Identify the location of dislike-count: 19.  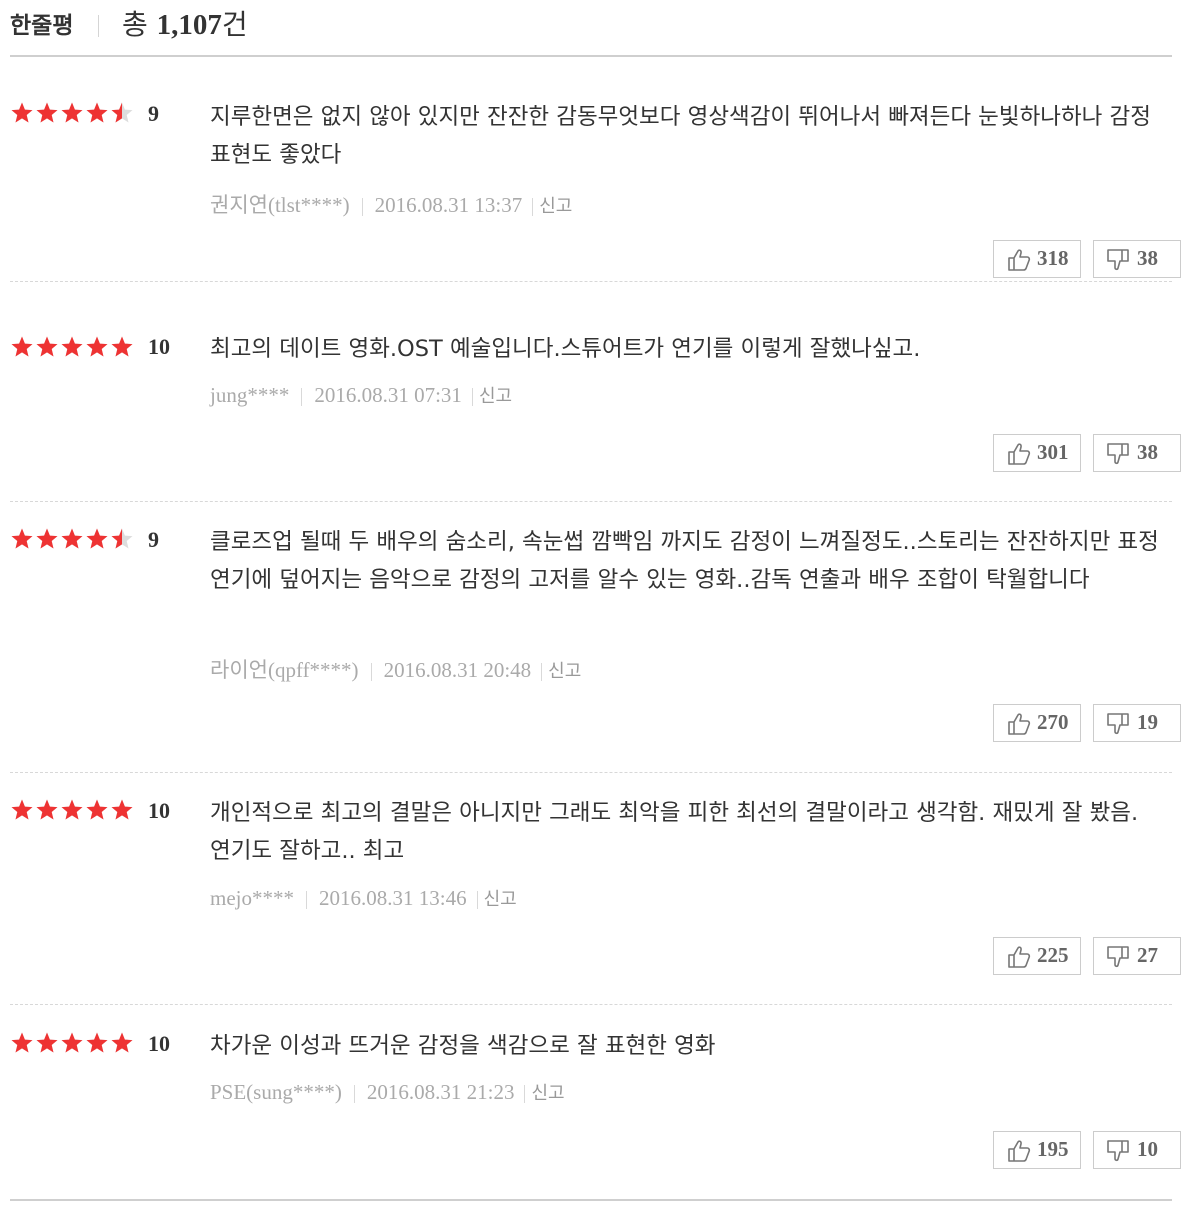
(1147, 722).